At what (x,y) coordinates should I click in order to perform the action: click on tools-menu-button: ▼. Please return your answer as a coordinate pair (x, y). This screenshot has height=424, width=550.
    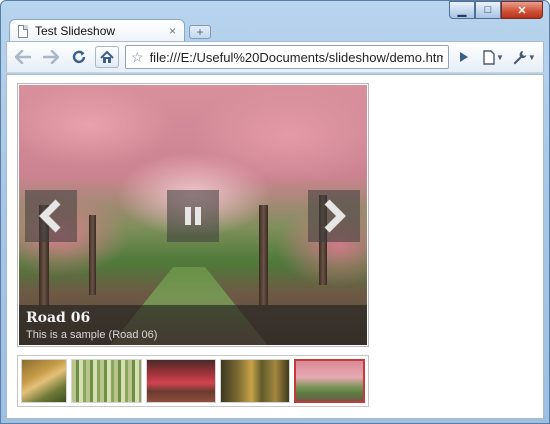
    Looking at the image, I should click on (524, 57).